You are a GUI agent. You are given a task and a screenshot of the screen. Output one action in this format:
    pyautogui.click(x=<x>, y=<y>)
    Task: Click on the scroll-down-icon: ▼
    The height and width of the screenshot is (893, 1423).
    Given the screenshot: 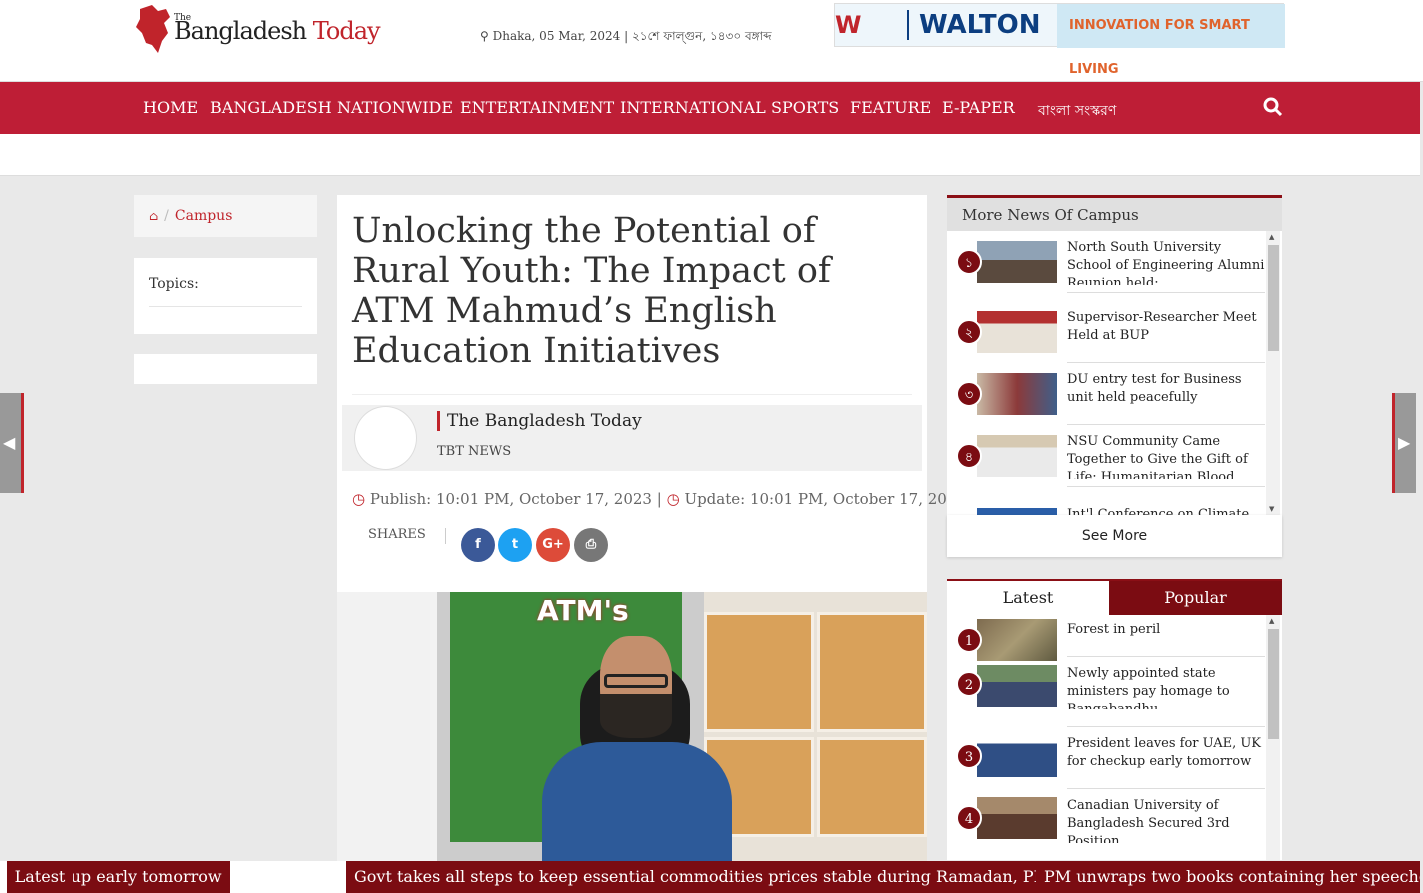 What is the action you would take?
    pyautogui.click(x=1271, y=509)
    